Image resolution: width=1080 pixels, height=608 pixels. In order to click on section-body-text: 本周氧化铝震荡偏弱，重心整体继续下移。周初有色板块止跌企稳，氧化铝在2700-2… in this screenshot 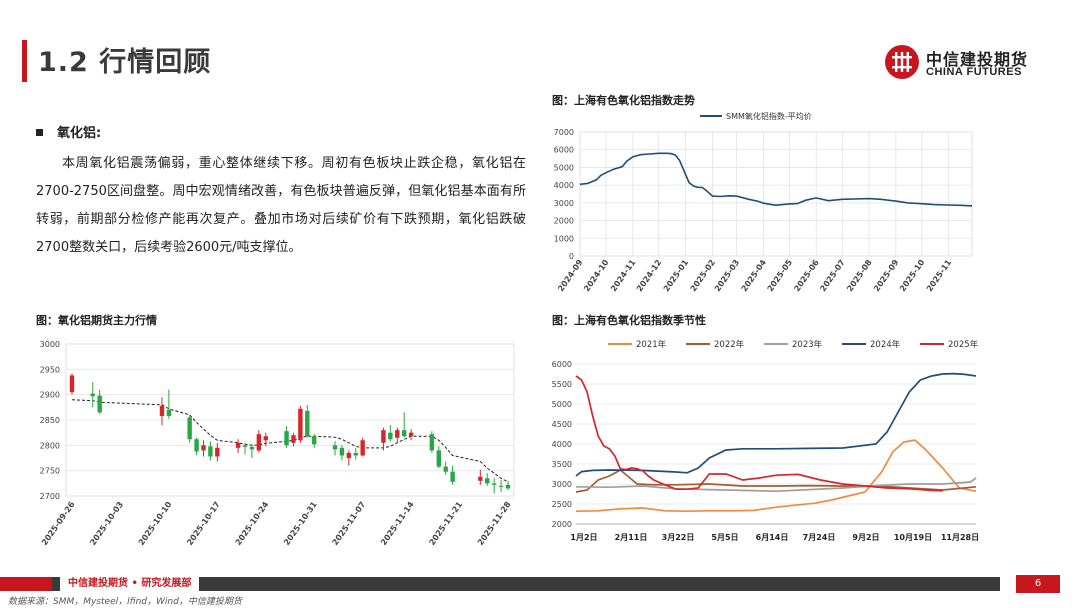, I will do `click(281, 205)`.